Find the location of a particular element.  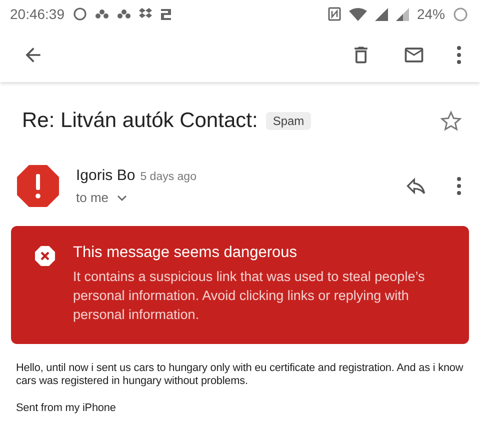

reply-icon is located at coordinates (416, 186).